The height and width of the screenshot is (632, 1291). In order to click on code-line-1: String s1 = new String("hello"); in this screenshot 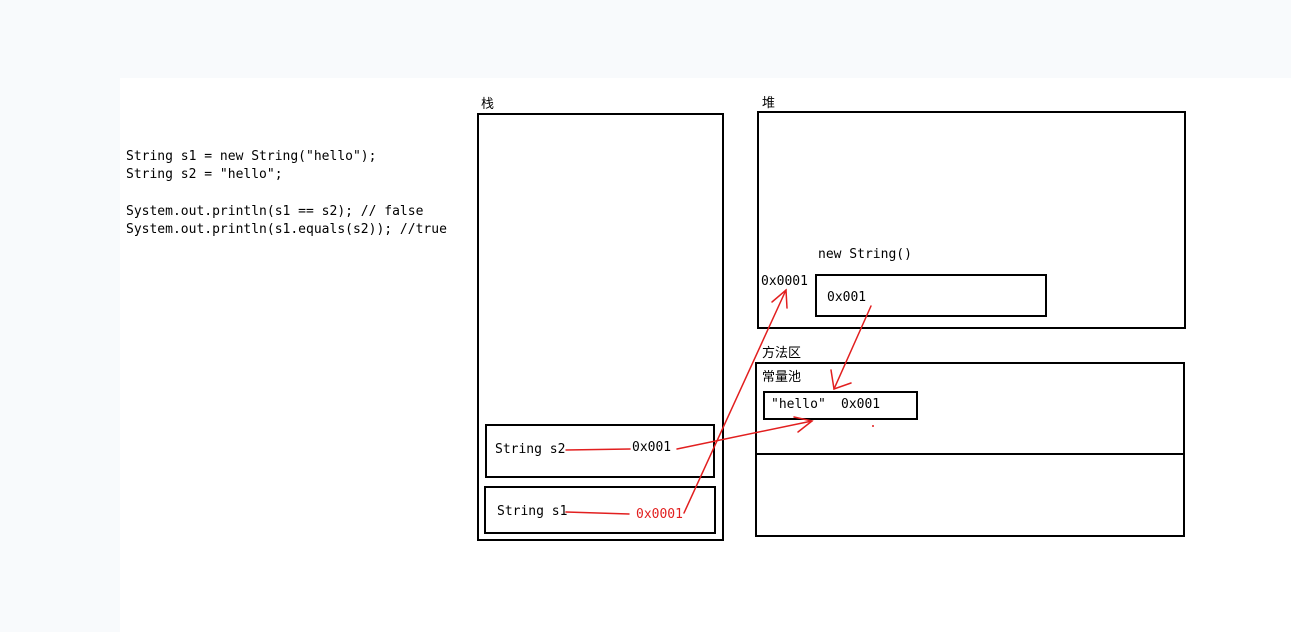, I will do `click(251, 156)`.